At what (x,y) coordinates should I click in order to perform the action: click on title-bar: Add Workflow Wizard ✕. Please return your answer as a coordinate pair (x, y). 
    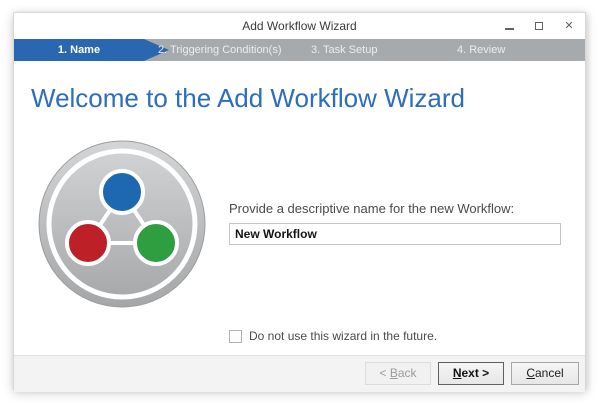
    Looking at the image, I should click on (299, 26).